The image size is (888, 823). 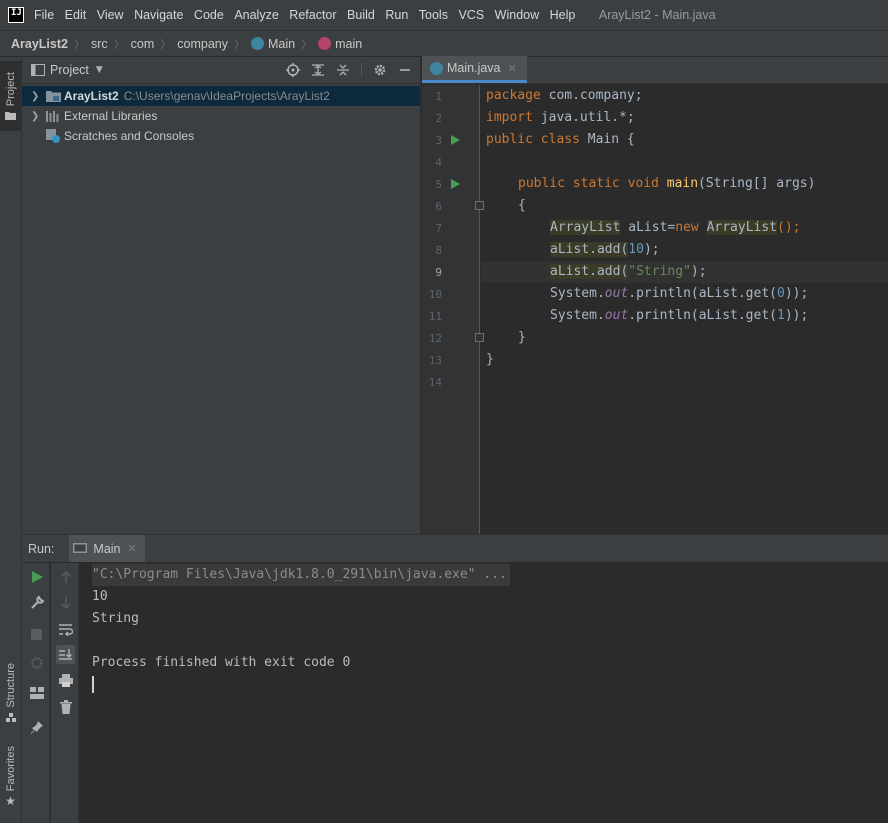 I want to click on soft-wrap-icon, so click(x=65, y=629).